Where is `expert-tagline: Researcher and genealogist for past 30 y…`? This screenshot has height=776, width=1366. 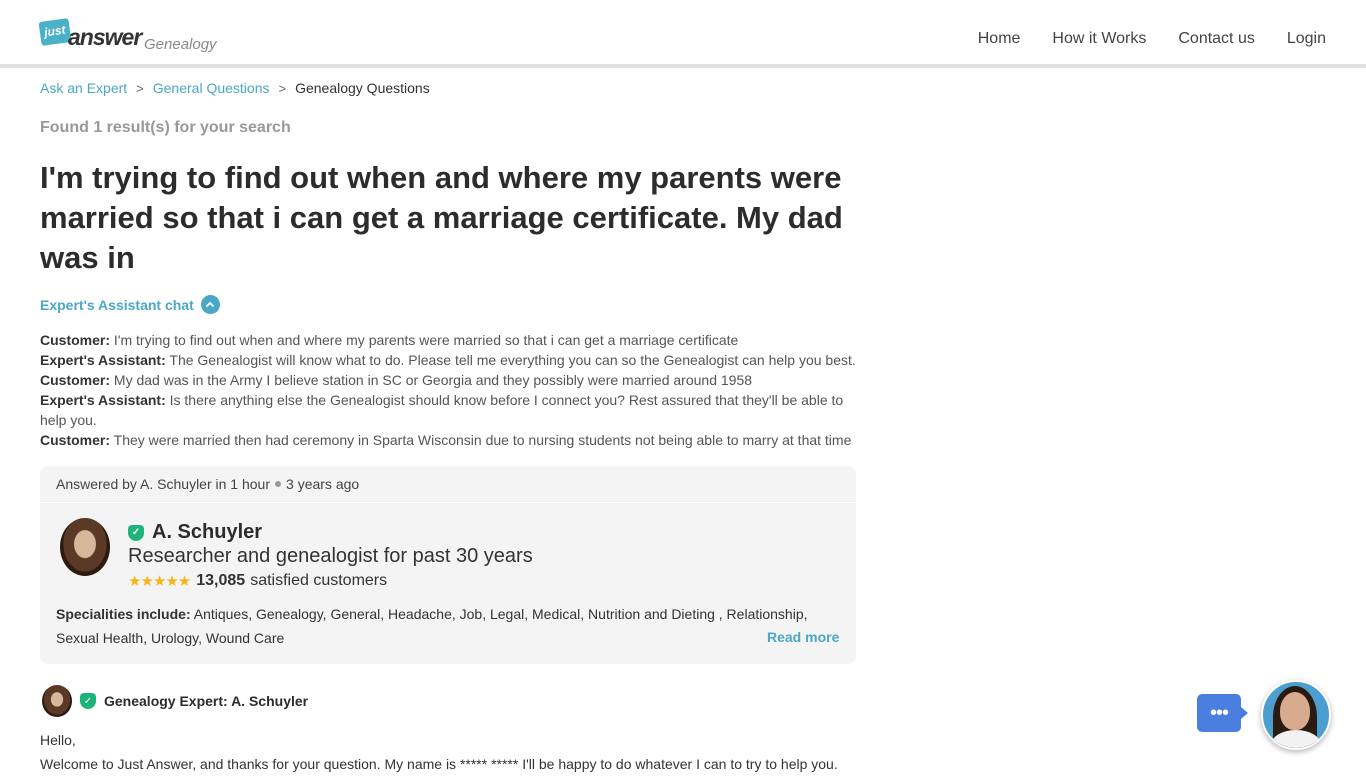
expert-tagline: Researcher and genealogist for past 30 y… is located at coordinates (330, 556).